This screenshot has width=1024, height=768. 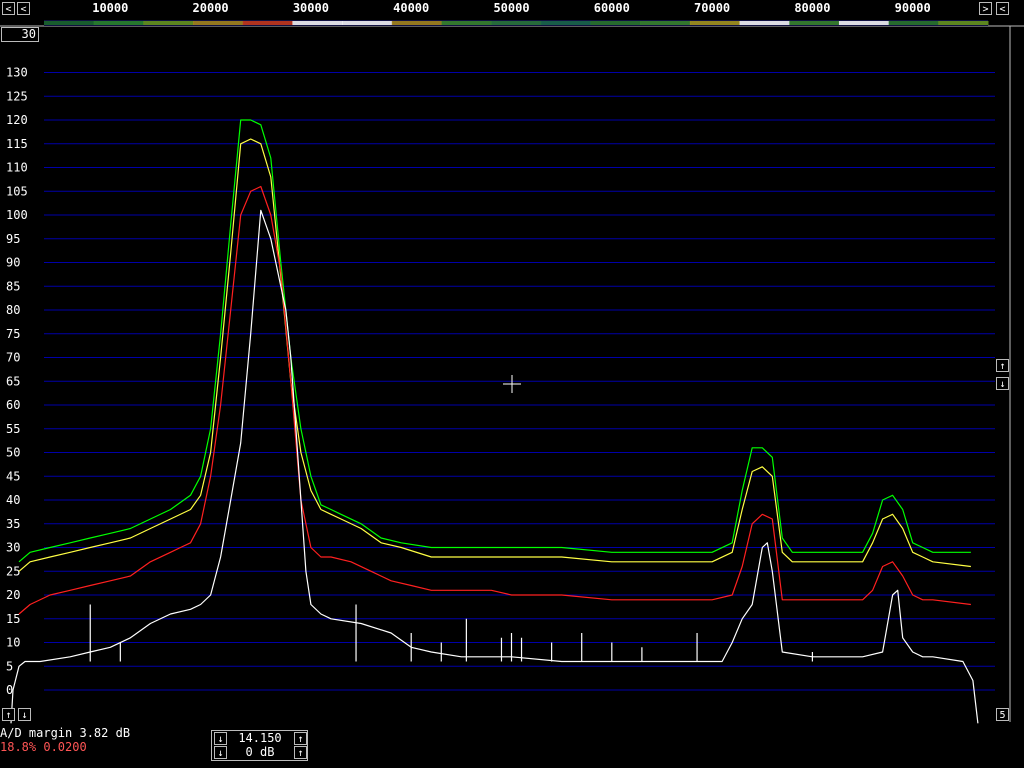 I want to click on y-tick-label: 60, so click(x=13, y=405).